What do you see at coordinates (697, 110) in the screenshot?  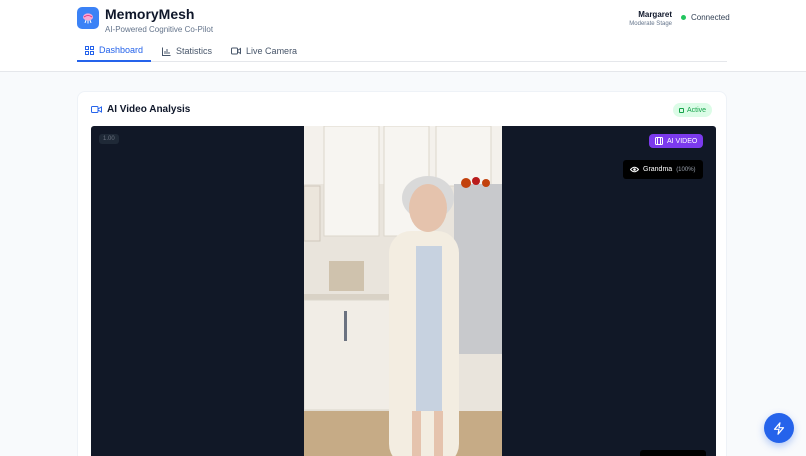 I see `status-badge-label: Active` at bounding box center [697, 110].